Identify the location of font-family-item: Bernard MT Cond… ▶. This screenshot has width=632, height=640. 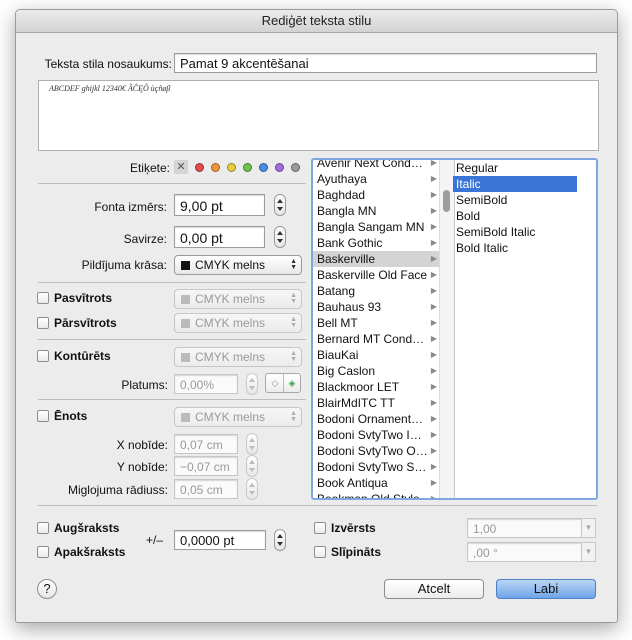
(376, 339).